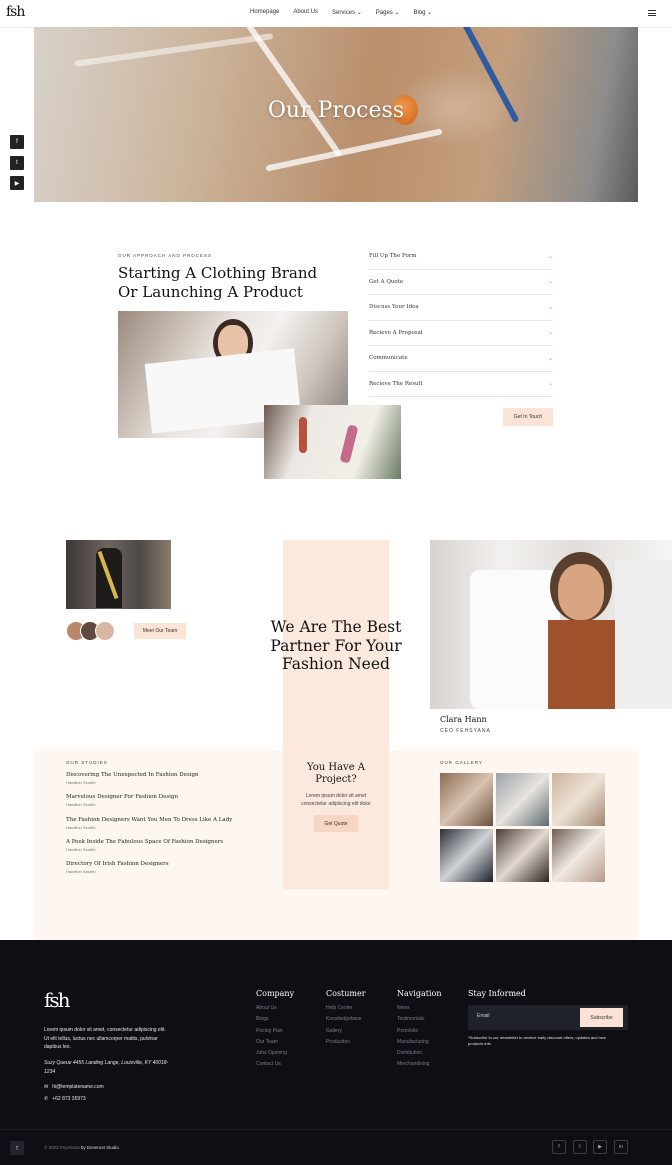 Image resolution: width=672 pixels, height=1165 pixels. Describe the element at coordinates (461, 333) in the screenshot. I see `faq-item: Recieve A Proposal ⌄` at that location.